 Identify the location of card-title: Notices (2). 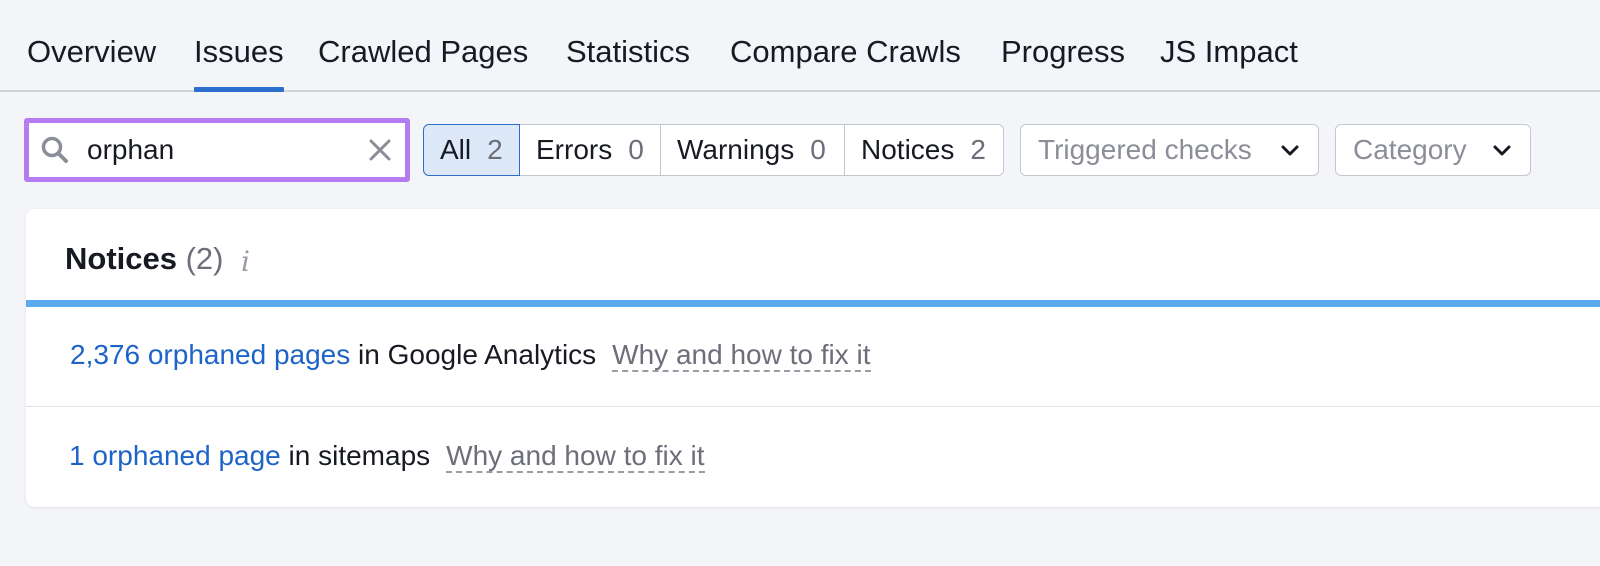
(144, 259).